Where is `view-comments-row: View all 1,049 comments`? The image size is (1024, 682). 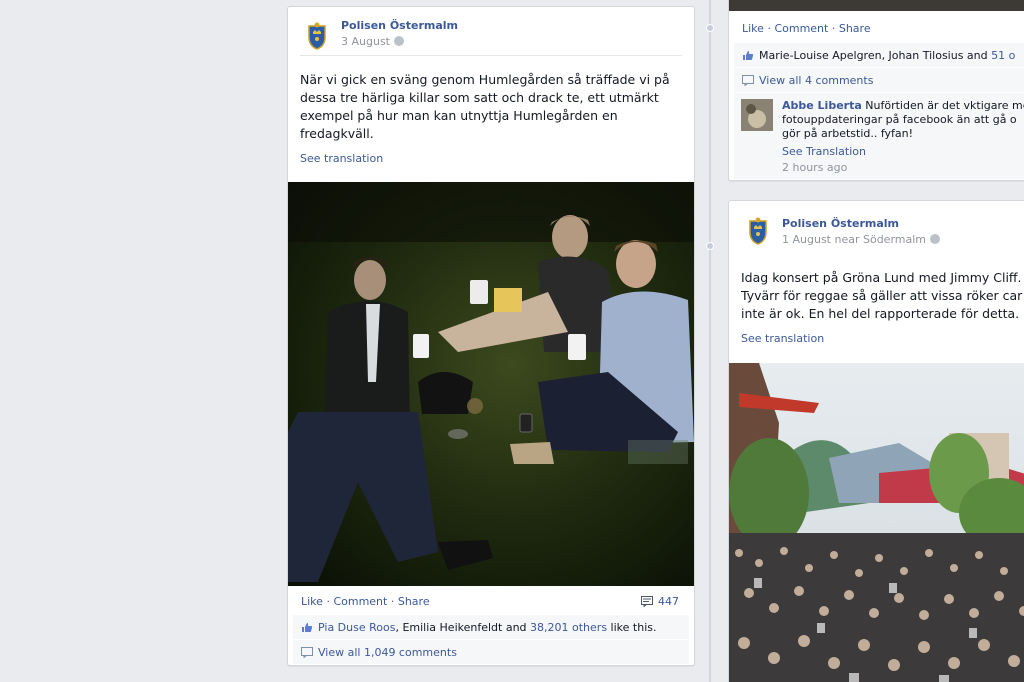
view-comments-row: View all 1,049 comments is located at coordinates (491, 652).